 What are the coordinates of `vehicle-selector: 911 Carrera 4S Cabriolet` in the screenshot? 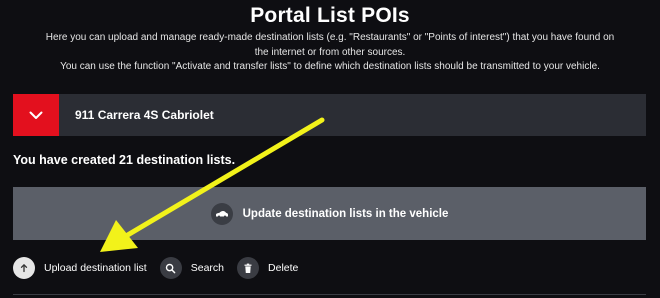 It's located at (329, 115).